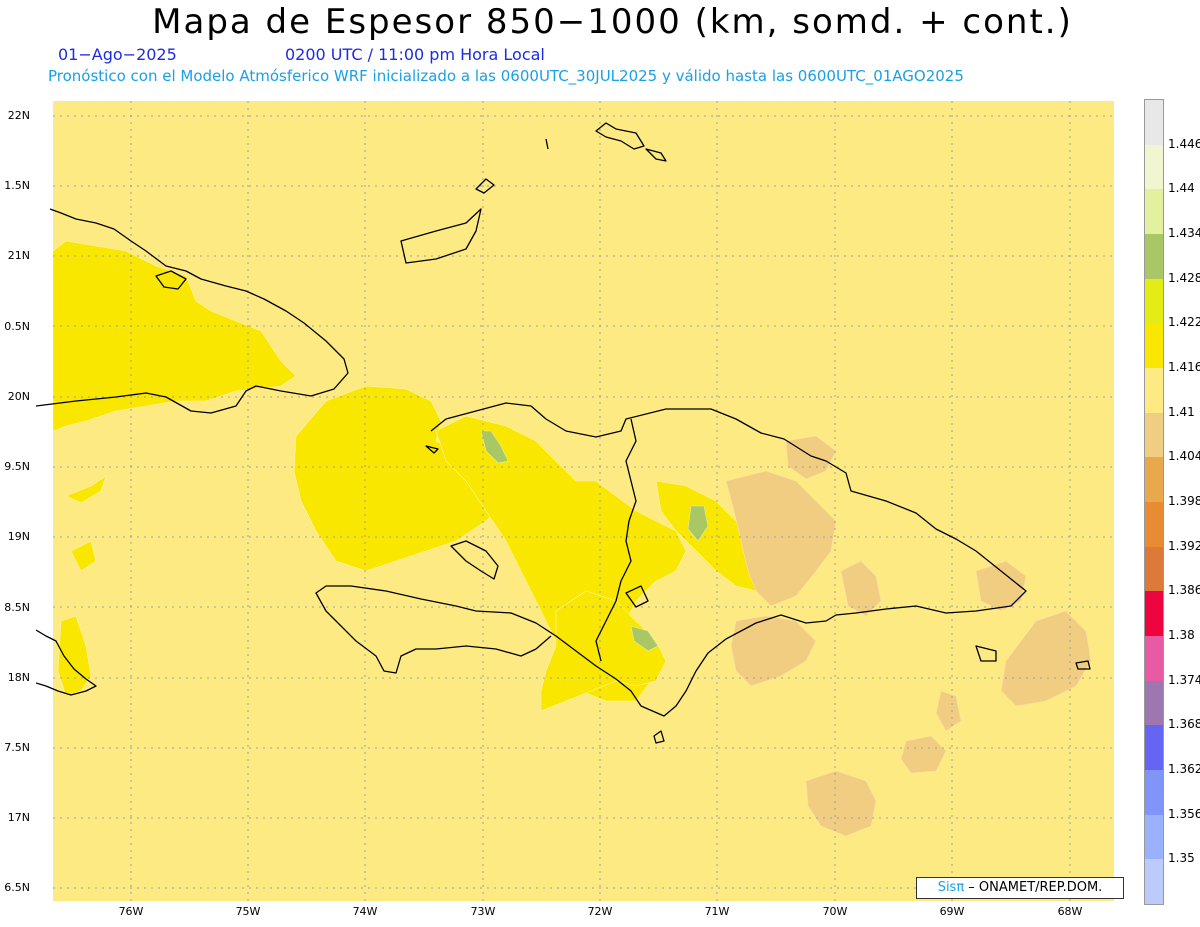  What do you see at coordinates (717, 911) in the screenshot?
I see `lon-label: 71W` at bounding box center [717, 911].